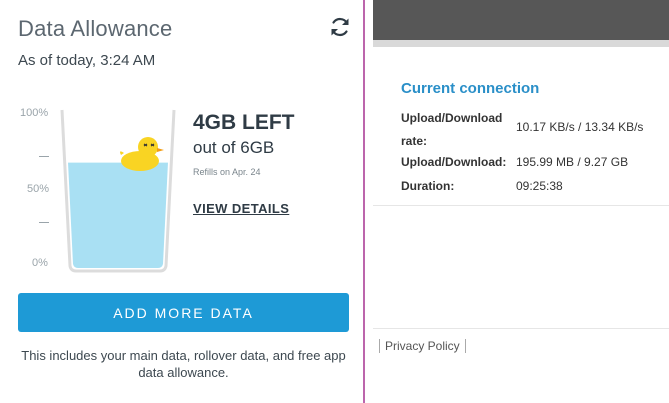  I want to click on refill-date: Refills on Apr. 24, so click(227, 172).